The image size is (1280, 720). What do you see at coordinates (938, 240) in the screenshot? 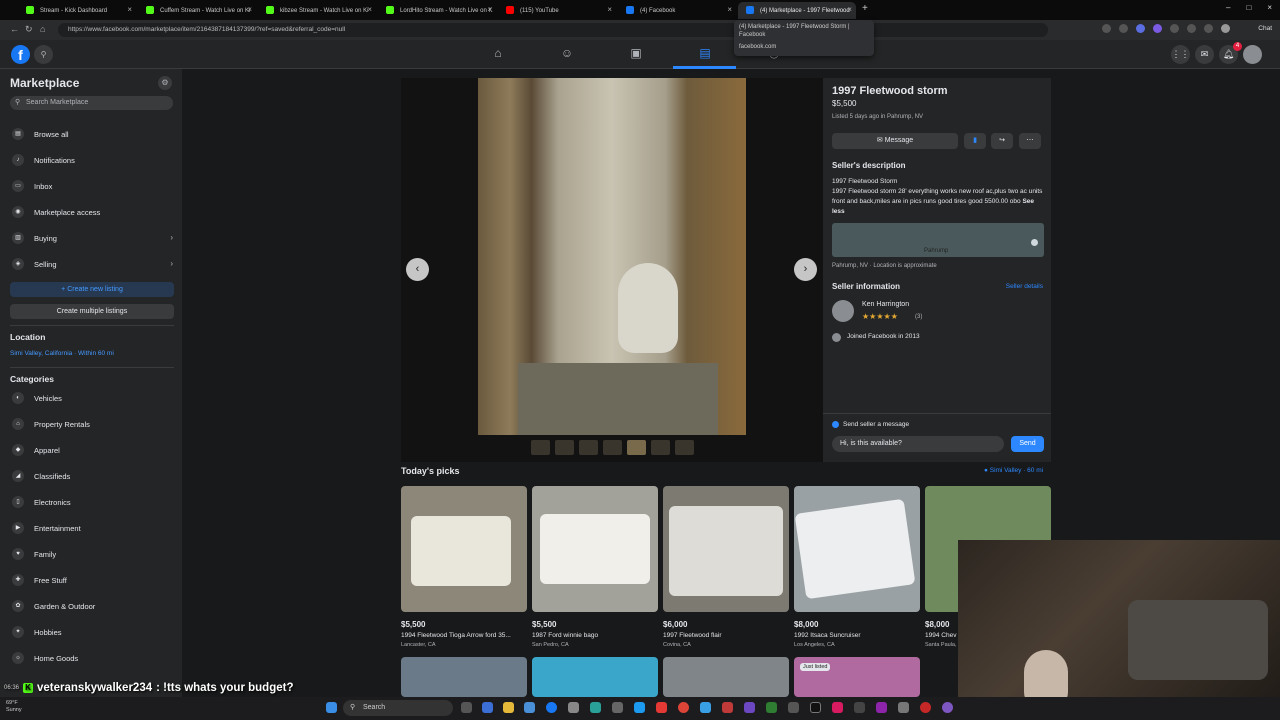
I see `location-map: Pahrump` at bounding box center [938, 240].